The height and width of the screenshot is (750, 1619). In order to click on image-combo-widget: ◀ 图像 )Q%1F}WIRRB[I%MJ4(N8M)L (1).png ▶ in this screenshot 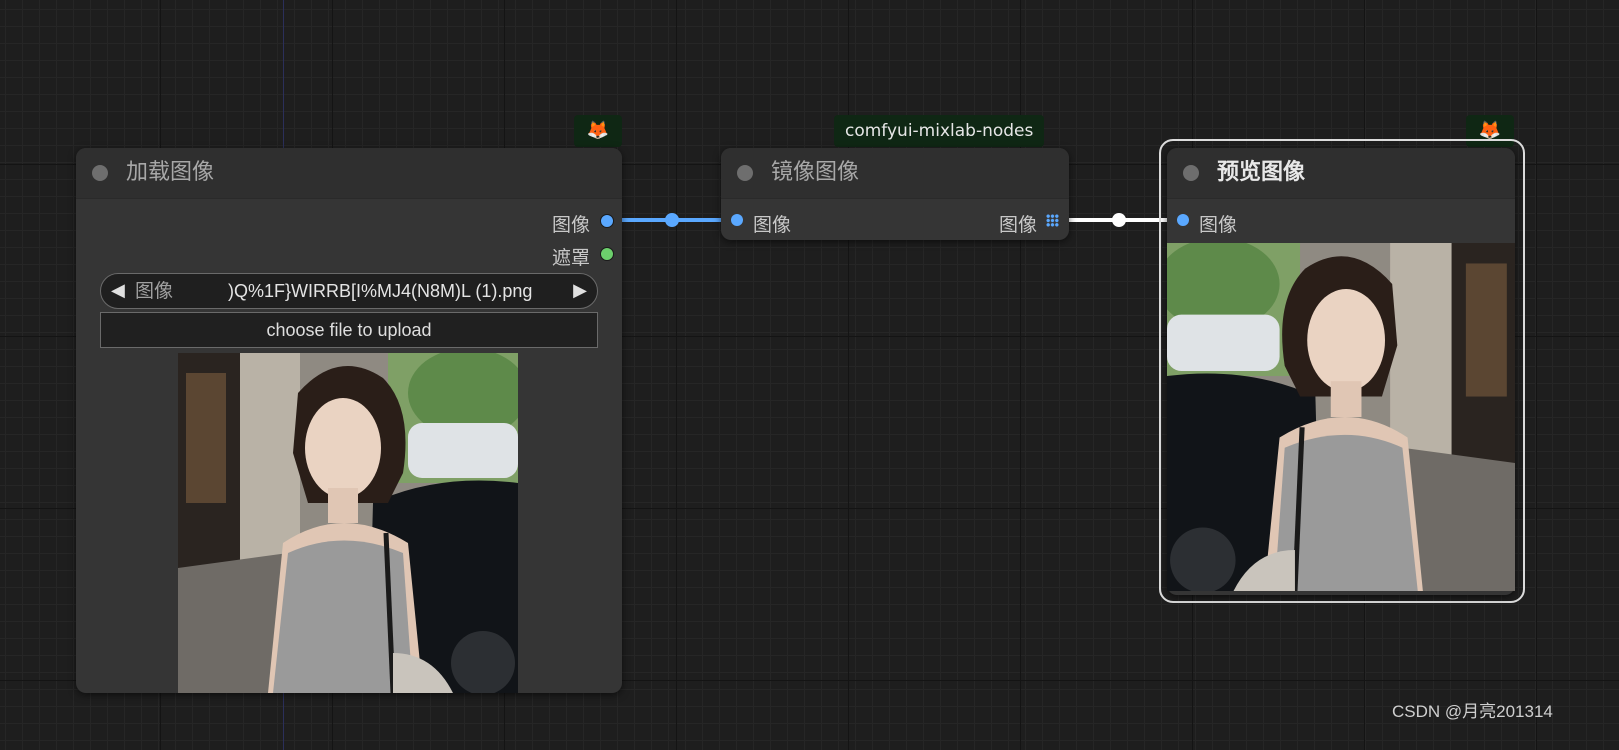, I will do `click(349, 291)`.